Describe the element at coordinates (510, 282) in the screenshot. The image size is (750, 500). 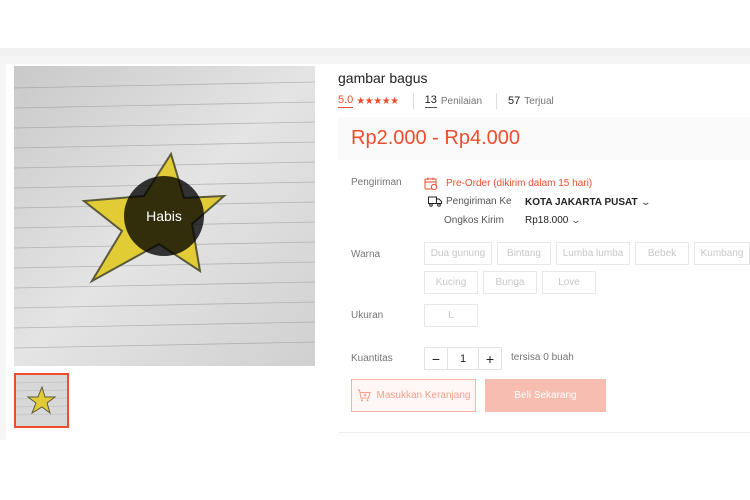
I see `variant-option: Bunga` at that location.